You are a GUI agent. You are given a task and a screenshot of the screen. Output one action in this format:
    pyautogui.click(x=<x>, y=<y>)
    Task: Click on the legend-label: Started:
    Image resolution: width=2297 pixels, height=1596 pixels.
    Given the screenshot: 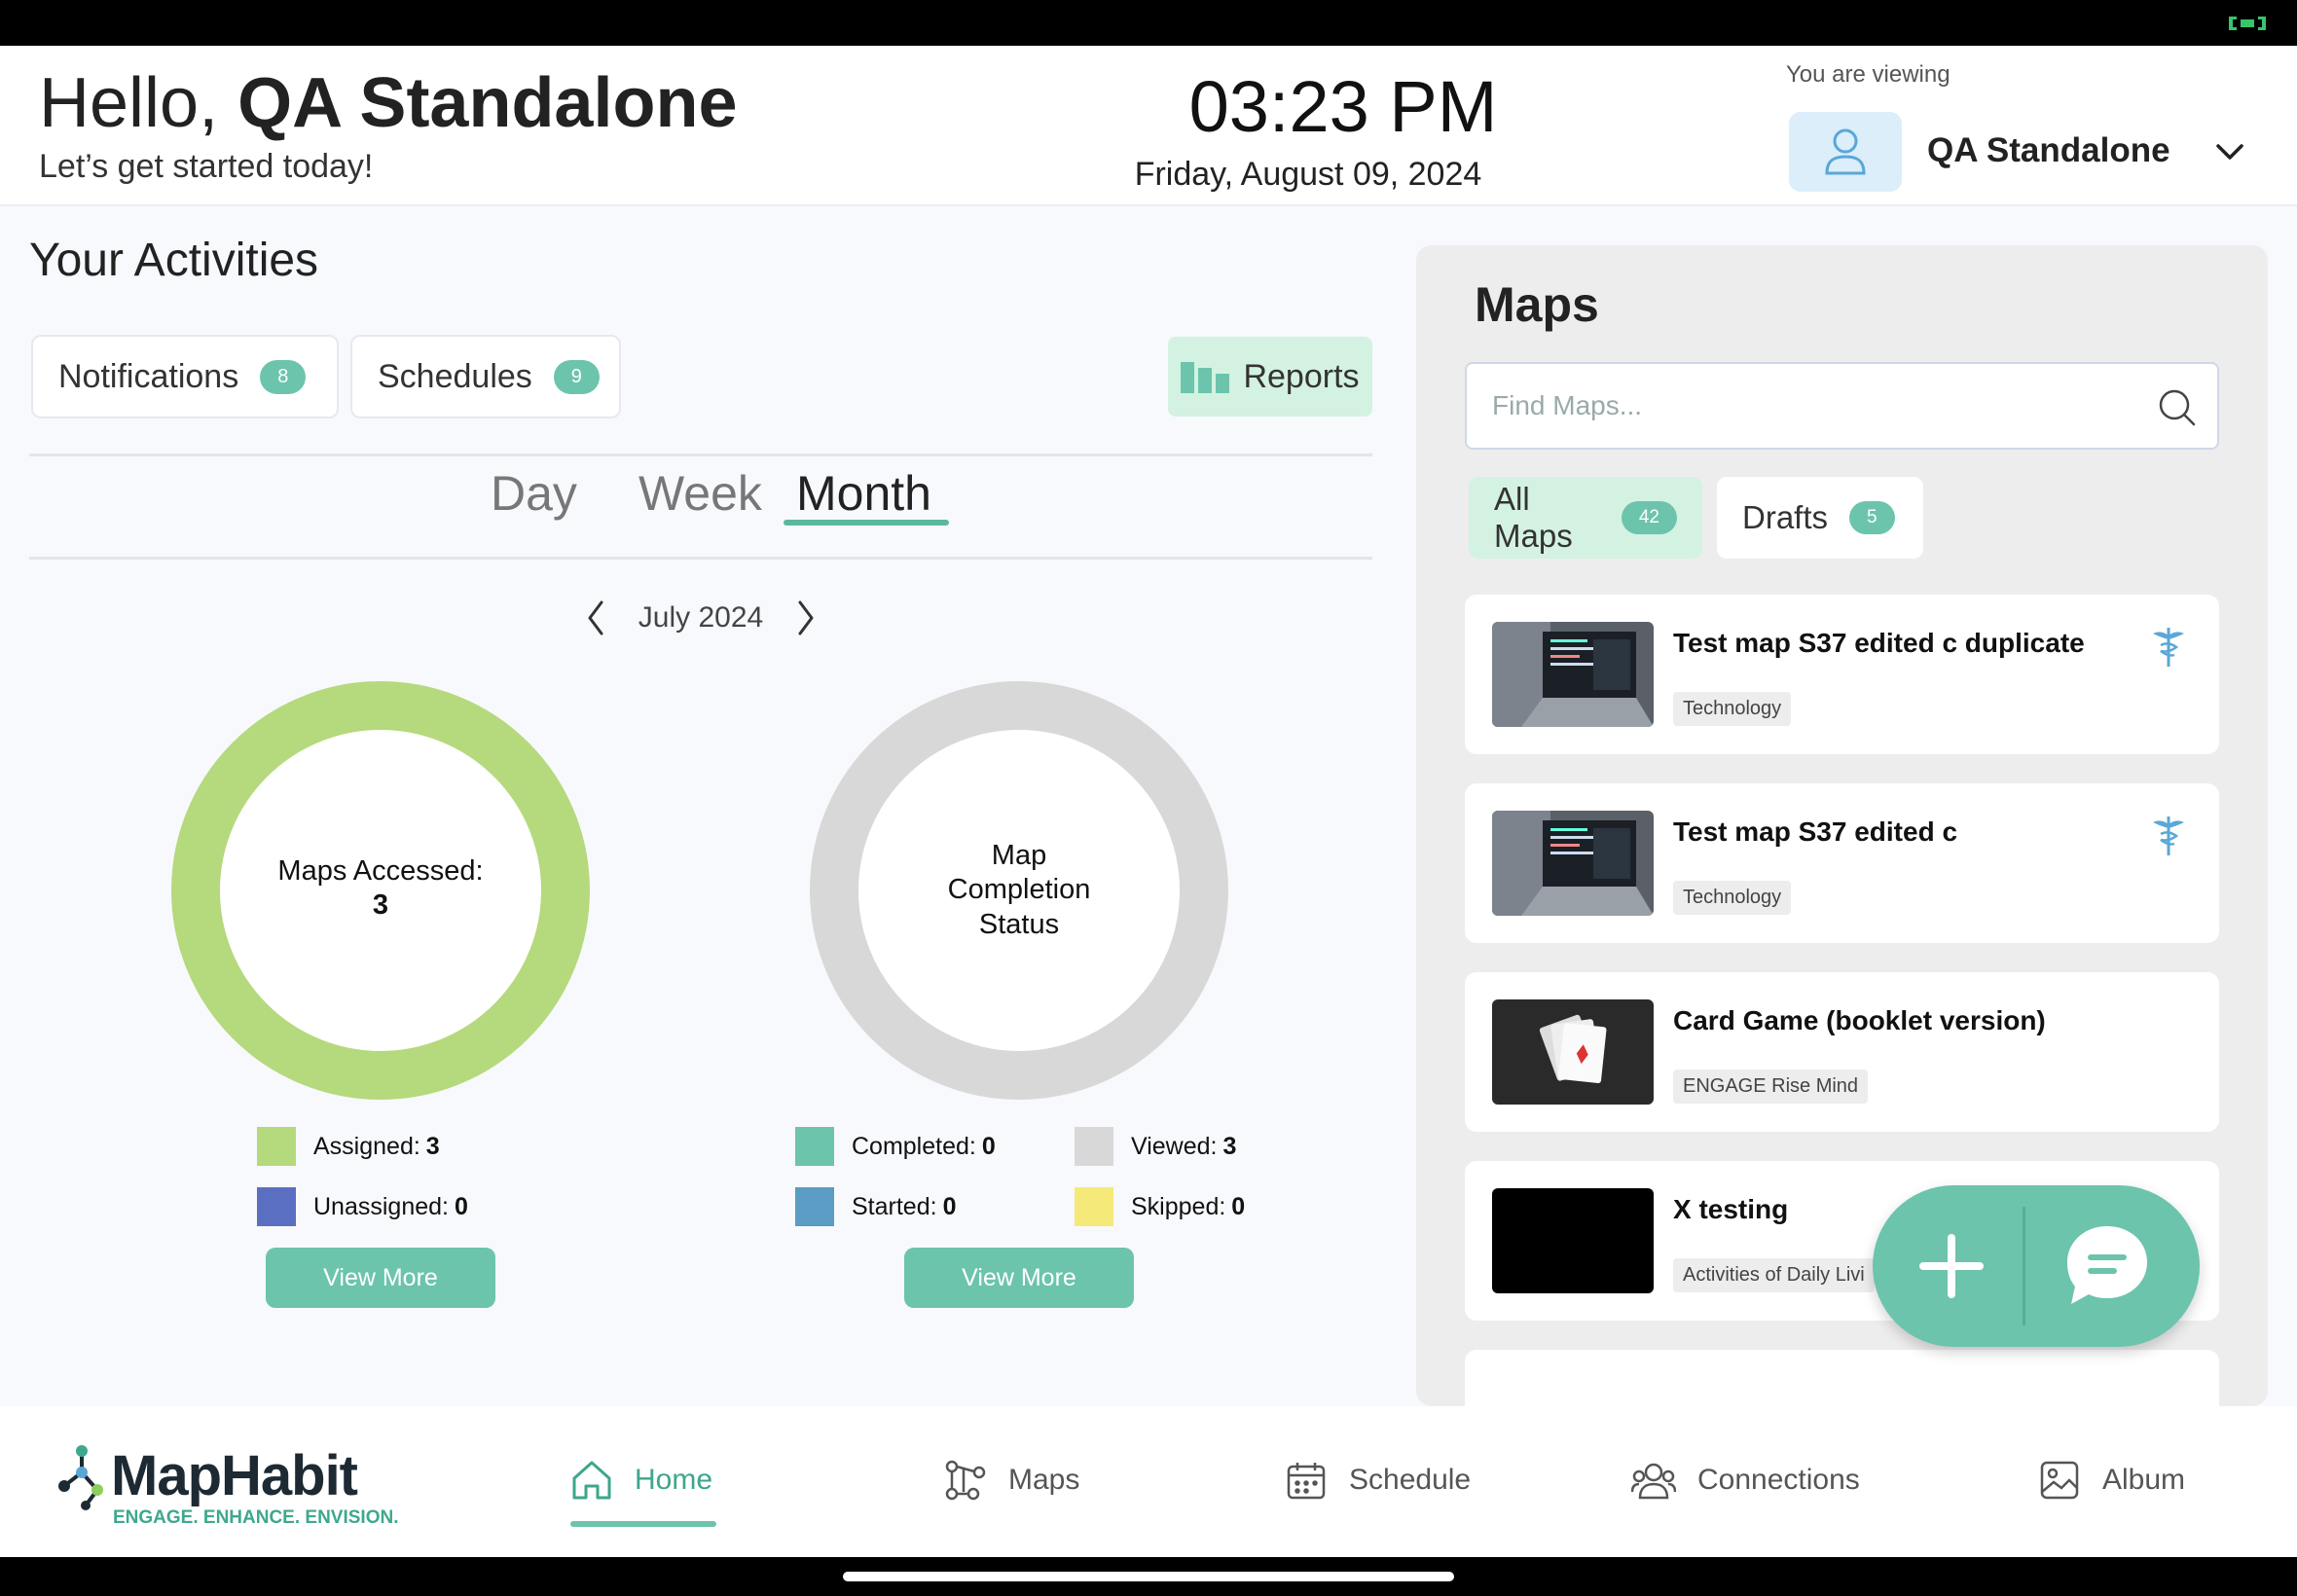 What is the action you would take?
    pyautogui.click(x=895, y=1206)
    